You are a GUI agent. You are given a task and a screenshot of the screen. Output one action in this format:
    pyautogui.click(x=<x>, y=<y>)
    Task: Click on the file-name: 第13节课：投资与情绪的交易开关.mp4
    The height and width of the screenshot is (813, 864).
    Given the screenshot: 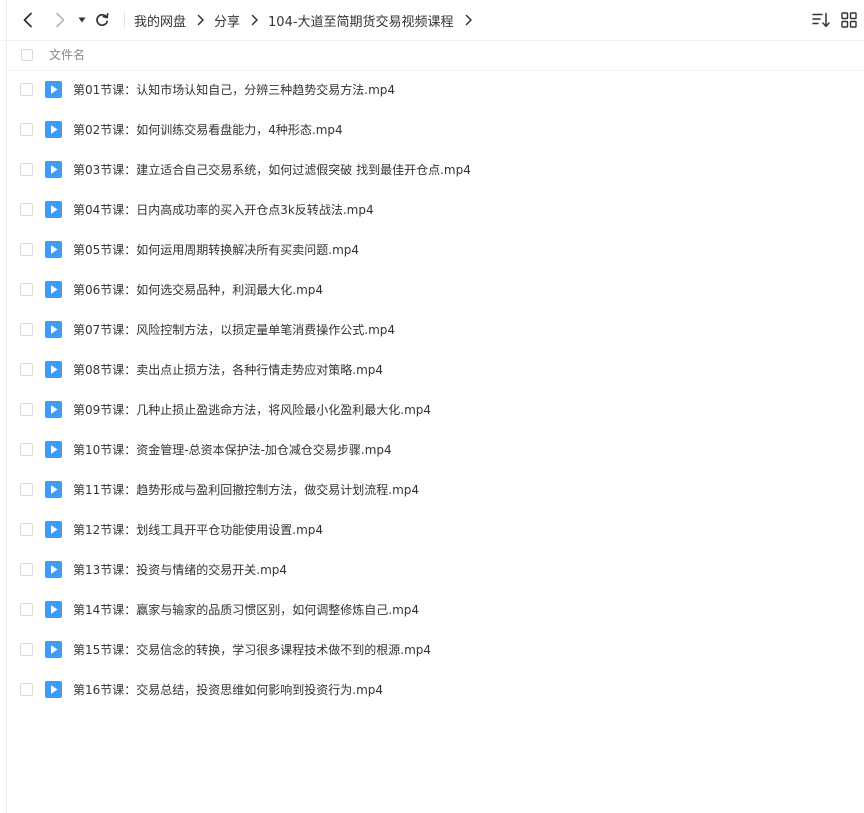 What is the action you would take?
    pyautogui.click(x=180, y=570)
    